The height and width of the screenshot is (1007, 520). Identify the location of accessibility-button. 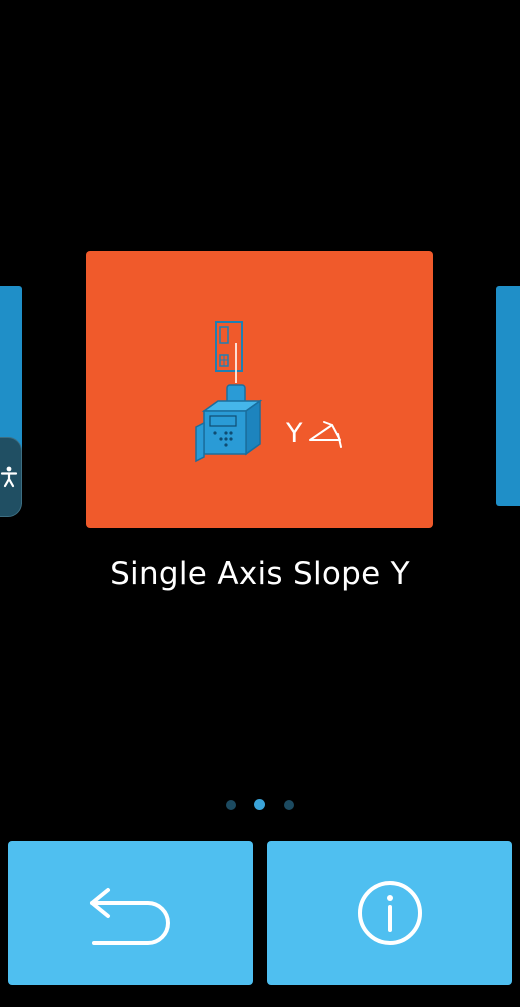
(11, 477).